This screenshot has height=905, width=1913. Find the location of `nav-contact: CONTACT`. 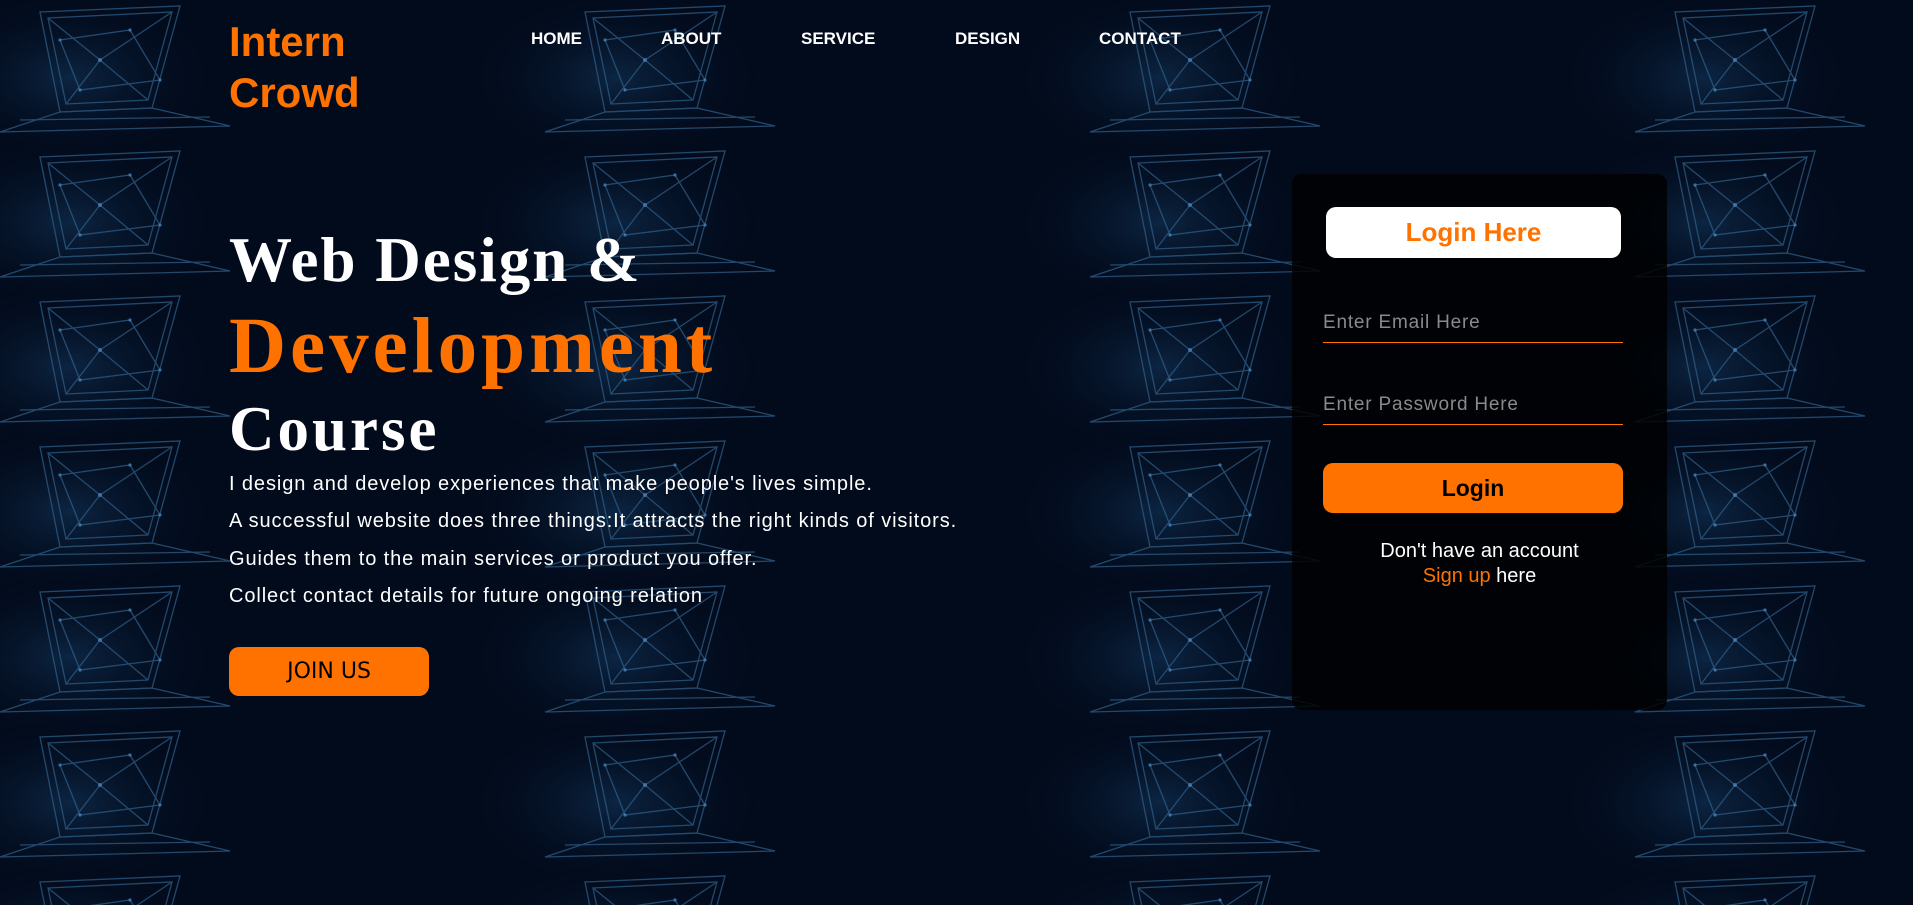

nav-contact: CONTACT is located at coordinates (1140, 39).